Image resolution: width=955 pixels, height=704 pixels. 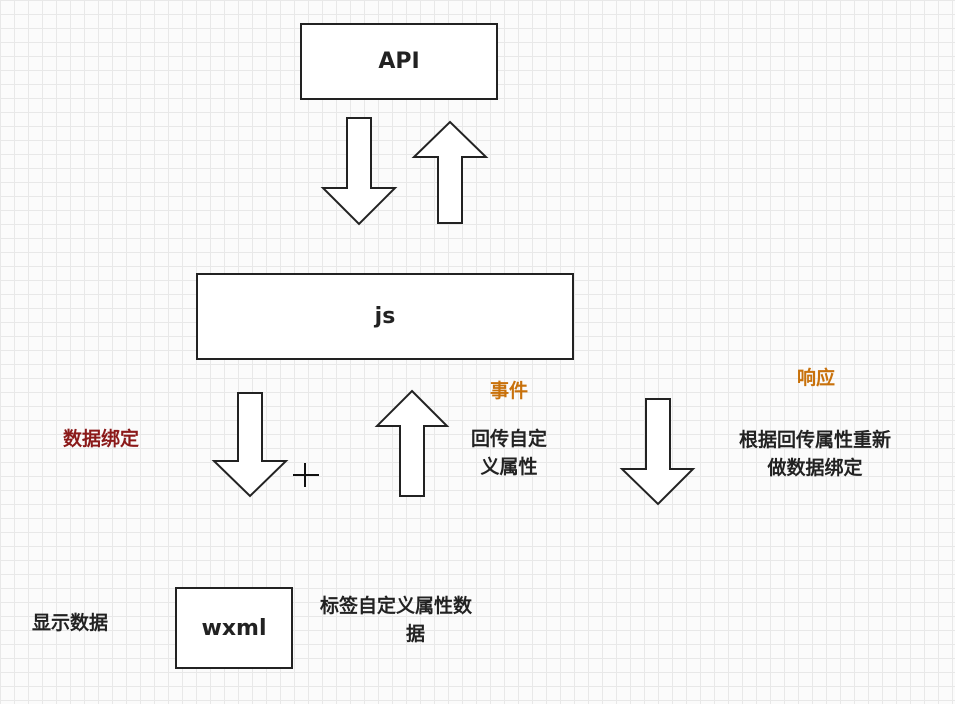 What do you see at coordinates (101, 439) in the screenshot?
I see `data-binding-label: 数据绑定` at bounding box center [101, 439].